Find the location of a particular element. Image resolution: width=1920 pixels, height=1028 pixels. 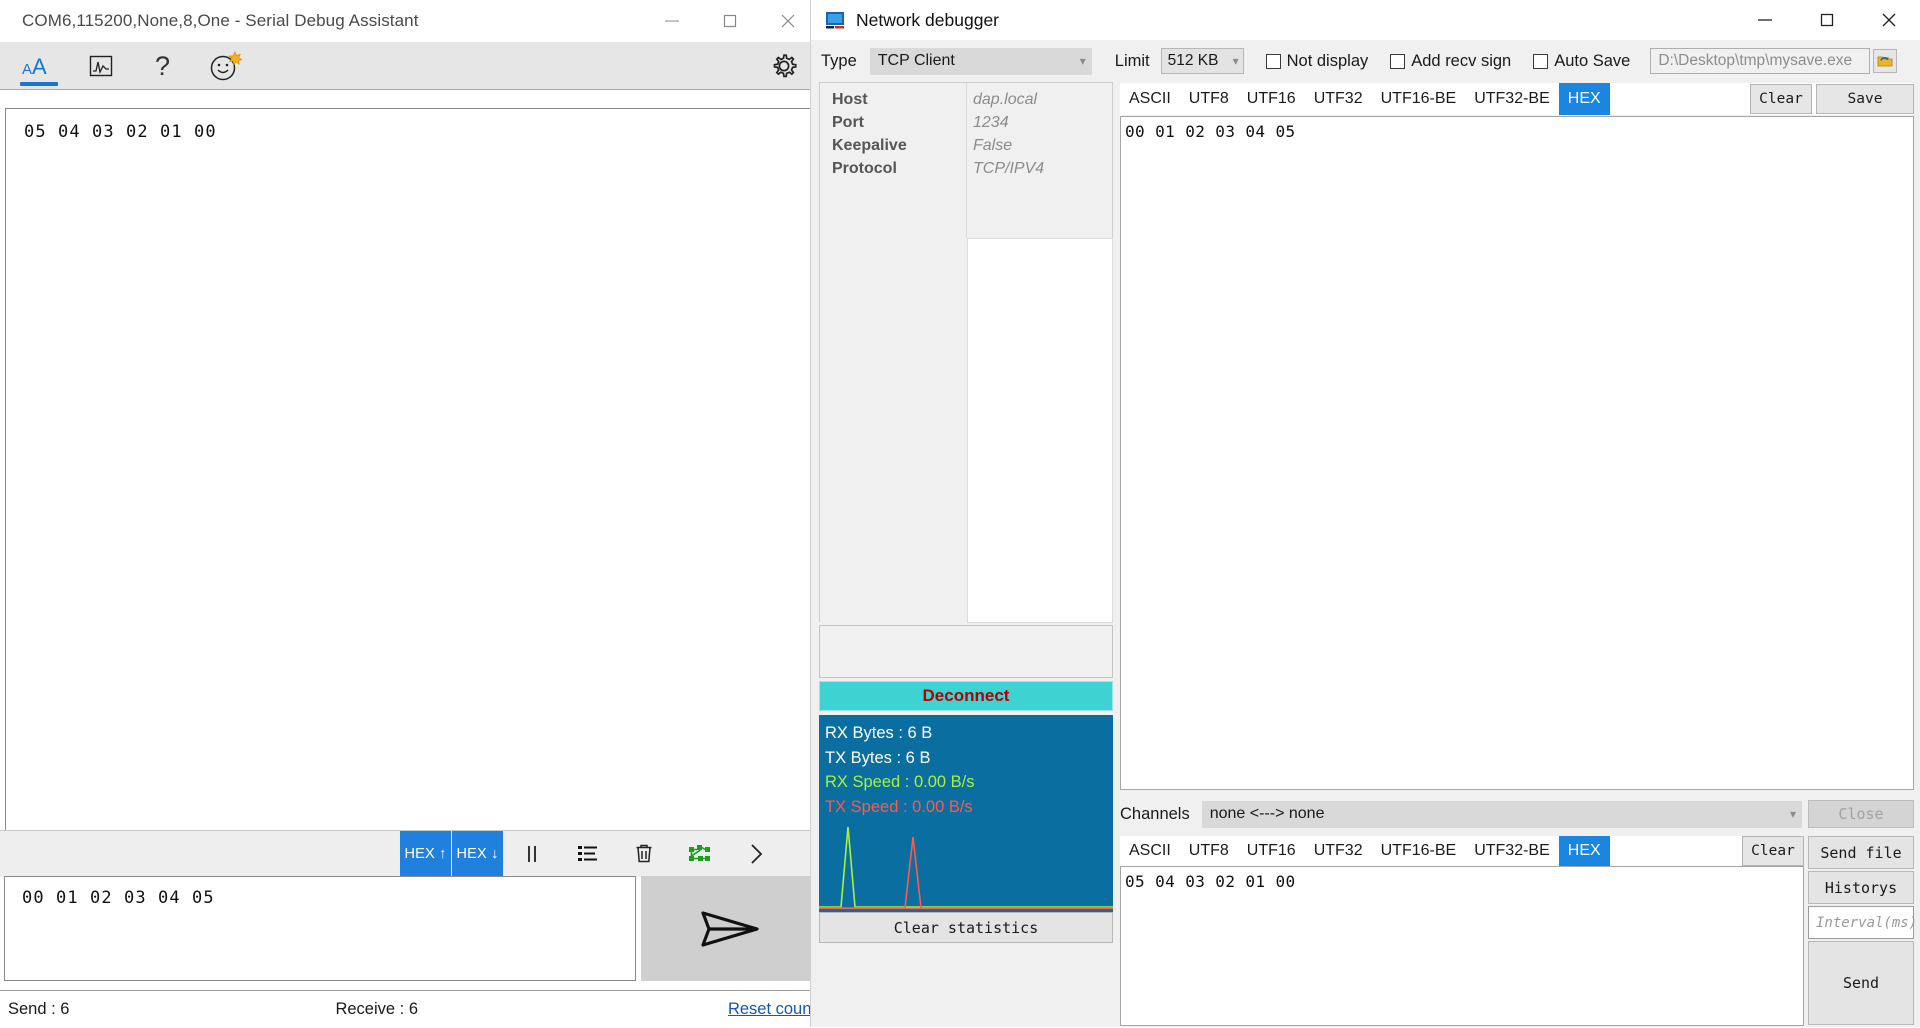

info-key-host: Host is located at coordinates (850, 99).